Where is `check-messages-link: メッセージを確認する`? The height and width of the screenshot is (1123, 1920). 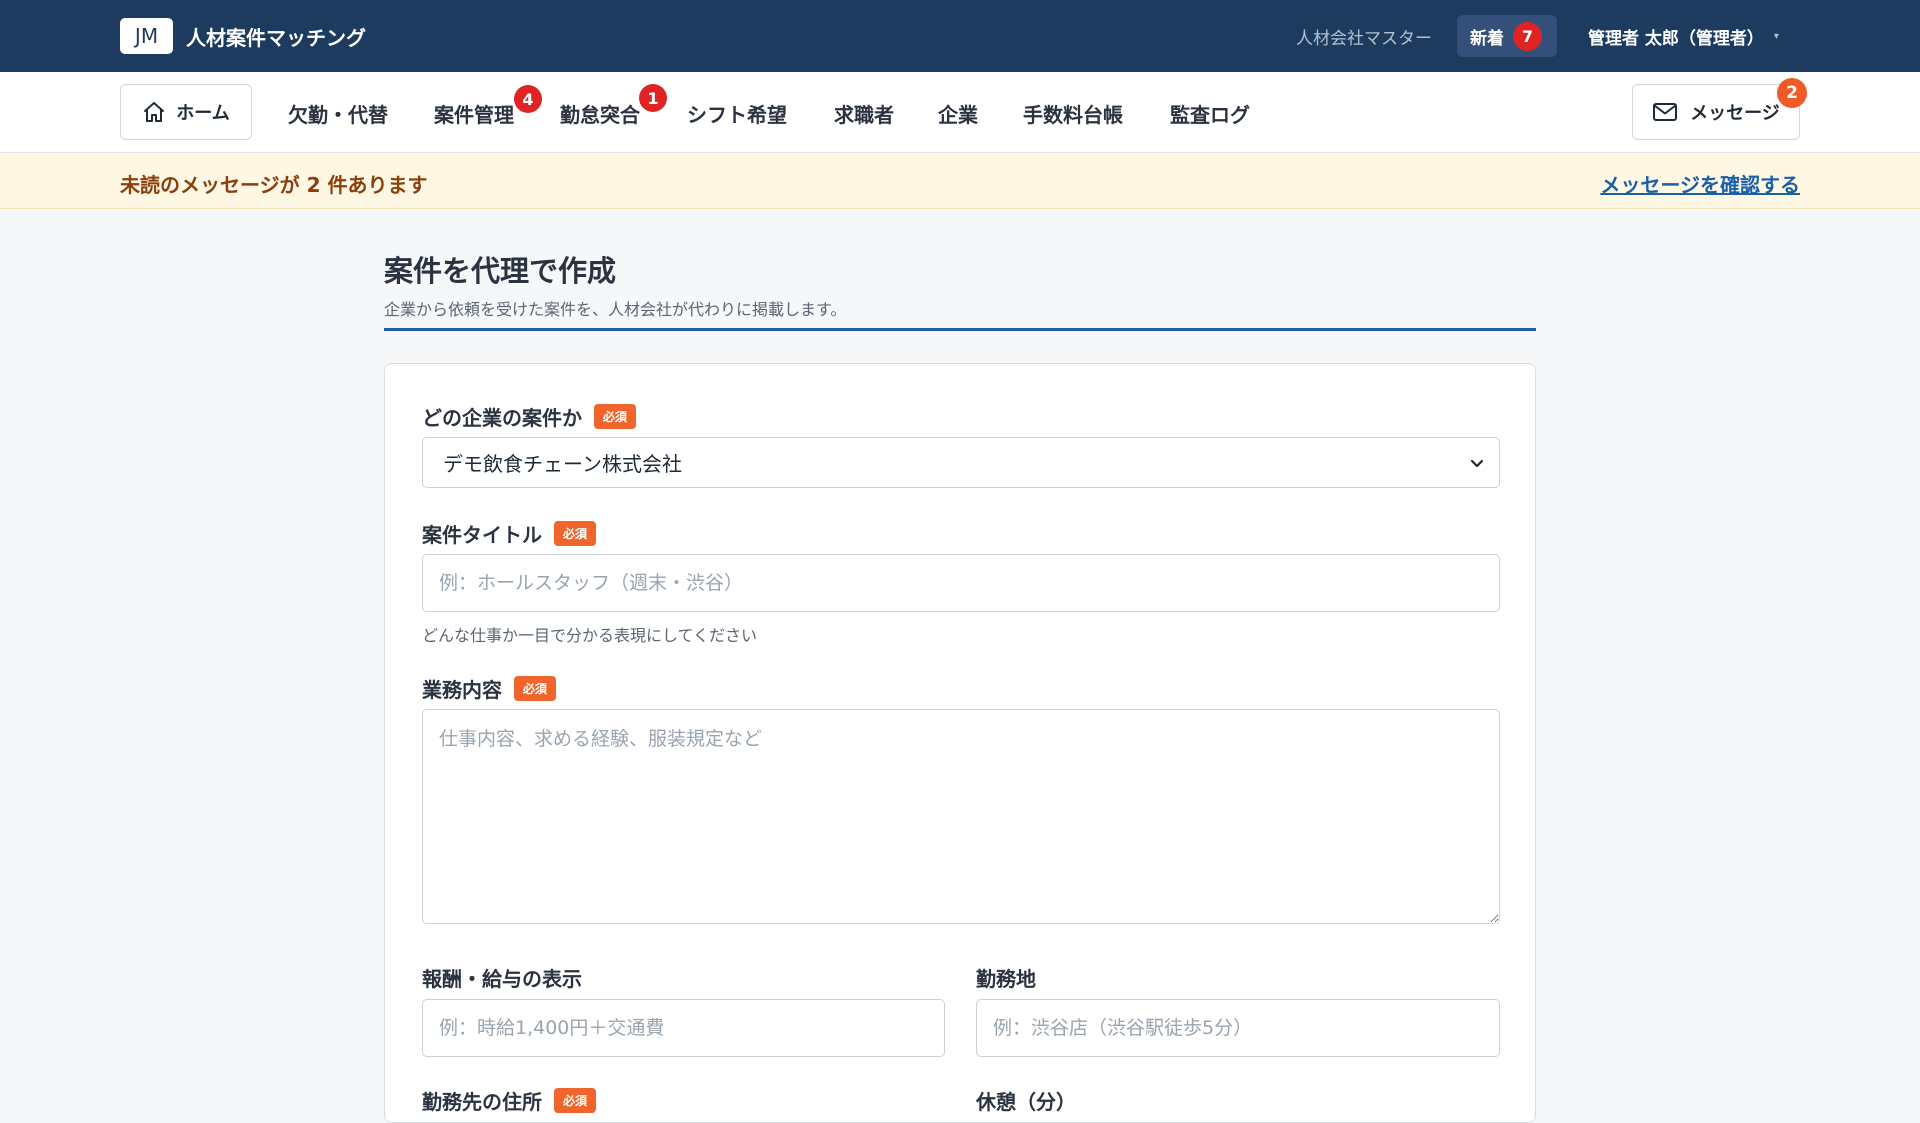
check-messages-link: メッセージを確認する is located at coordinates (1700, 183).